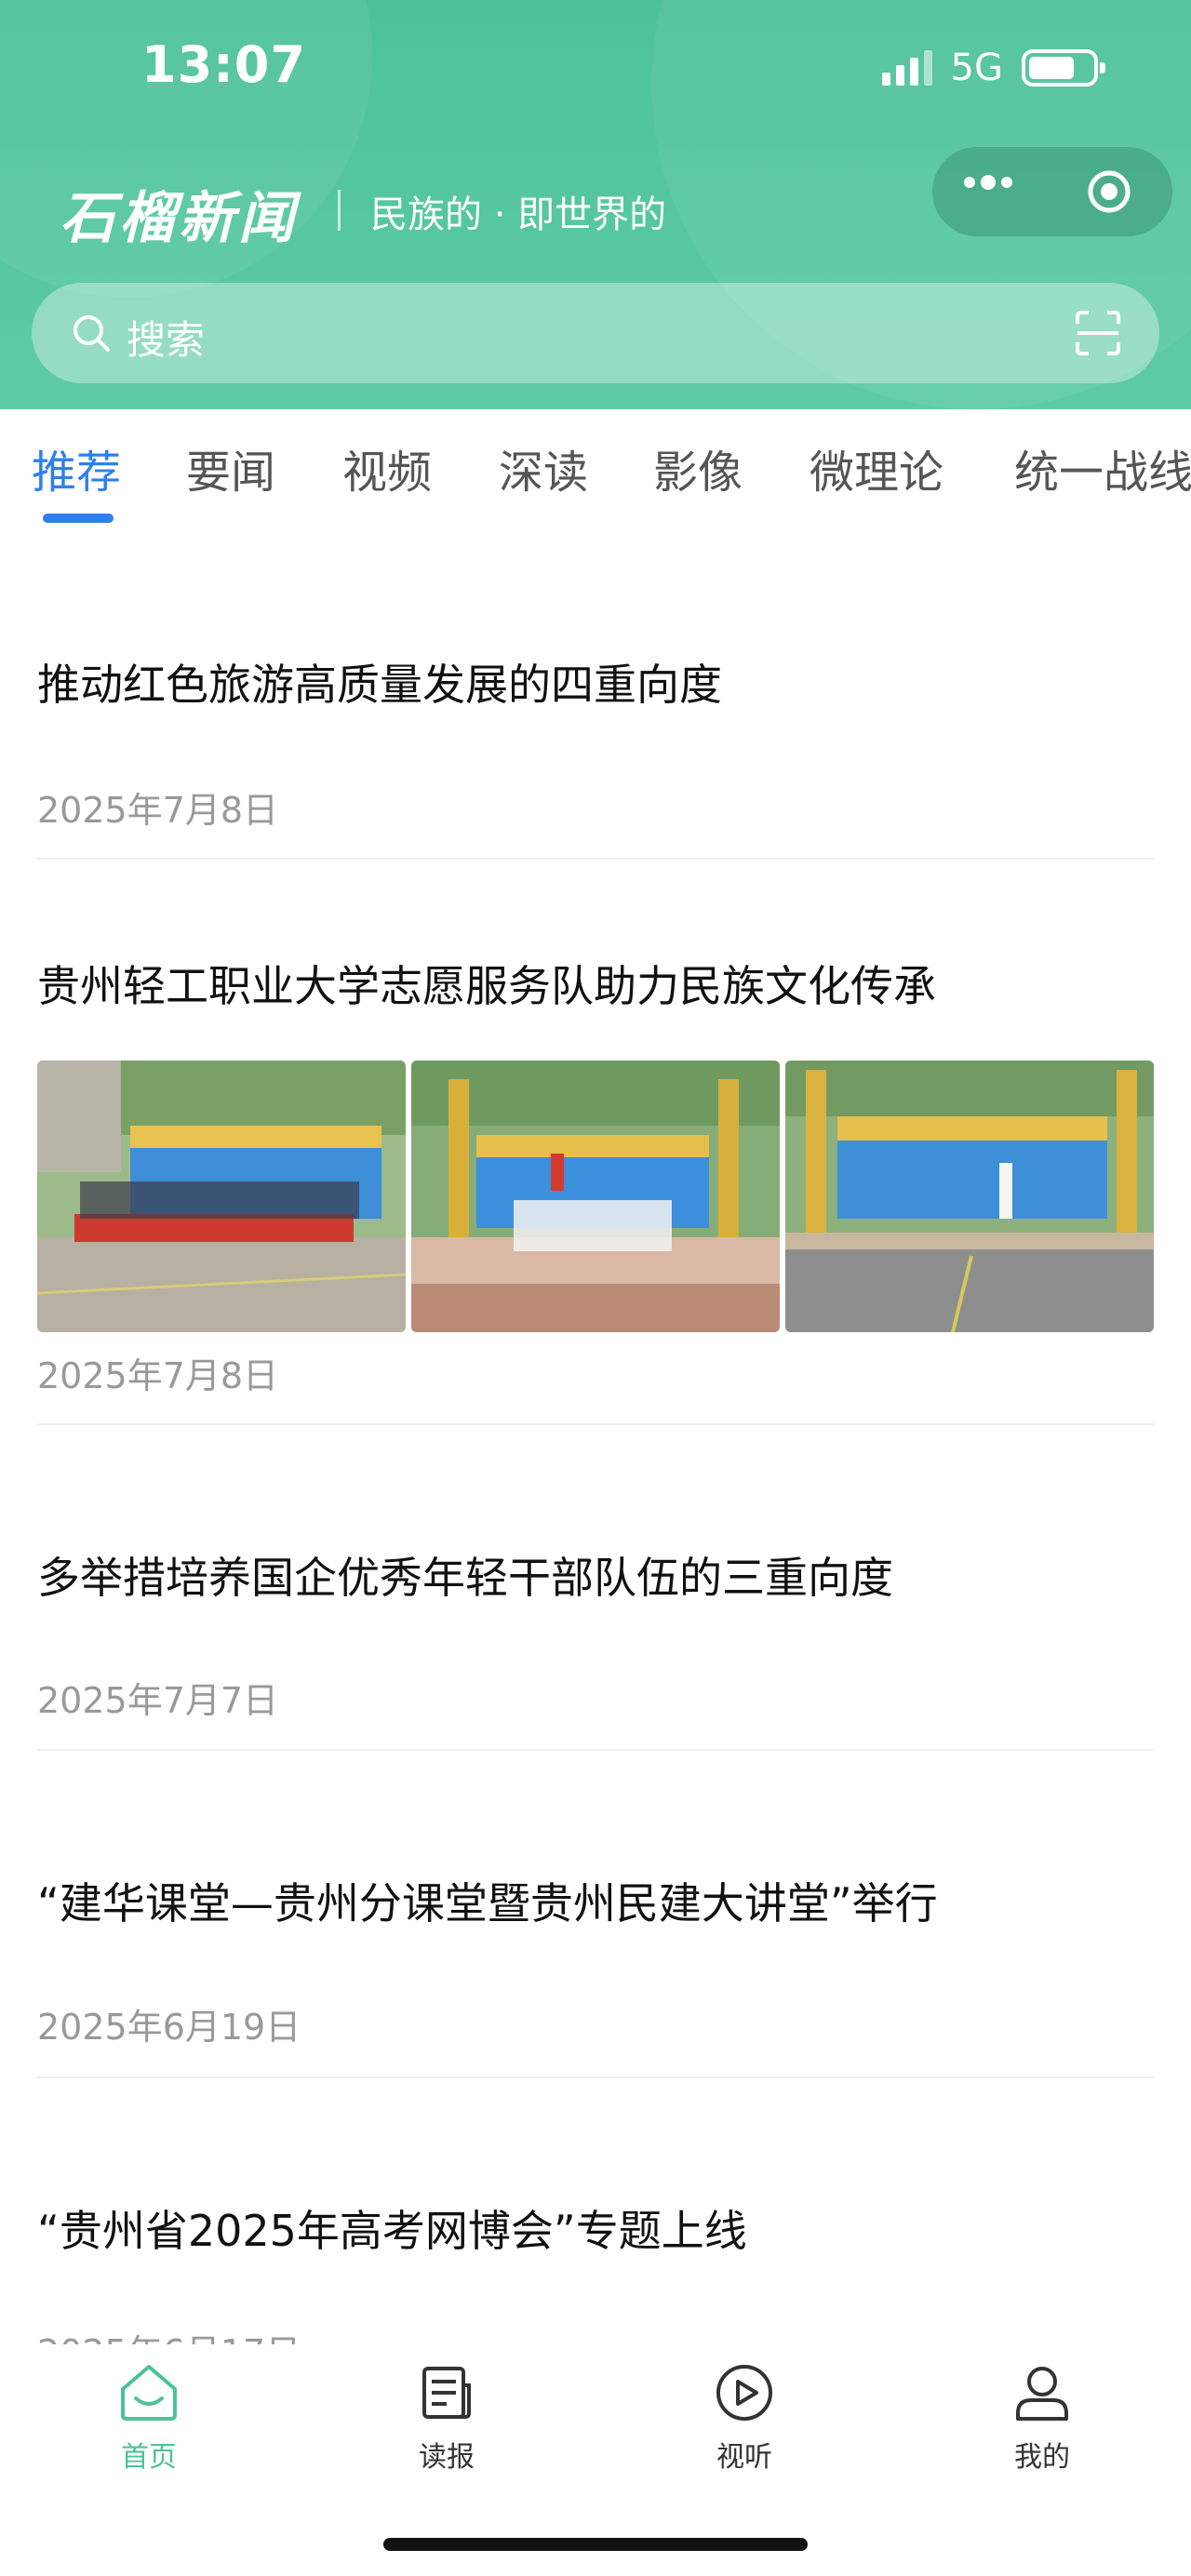 The width and height of the screenshot is (1191, 2576). Describe the element at coordinates (976, 68) in the screenshot. I see `network-type: 5G` at that location.